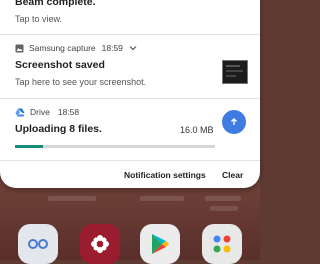 This screenshot has width=320, height=264. What do you see at coordinates (62, 48) in the screenshot?
I see `screenshot-app-name: Samsung capture` at bounding box center [62, 48].